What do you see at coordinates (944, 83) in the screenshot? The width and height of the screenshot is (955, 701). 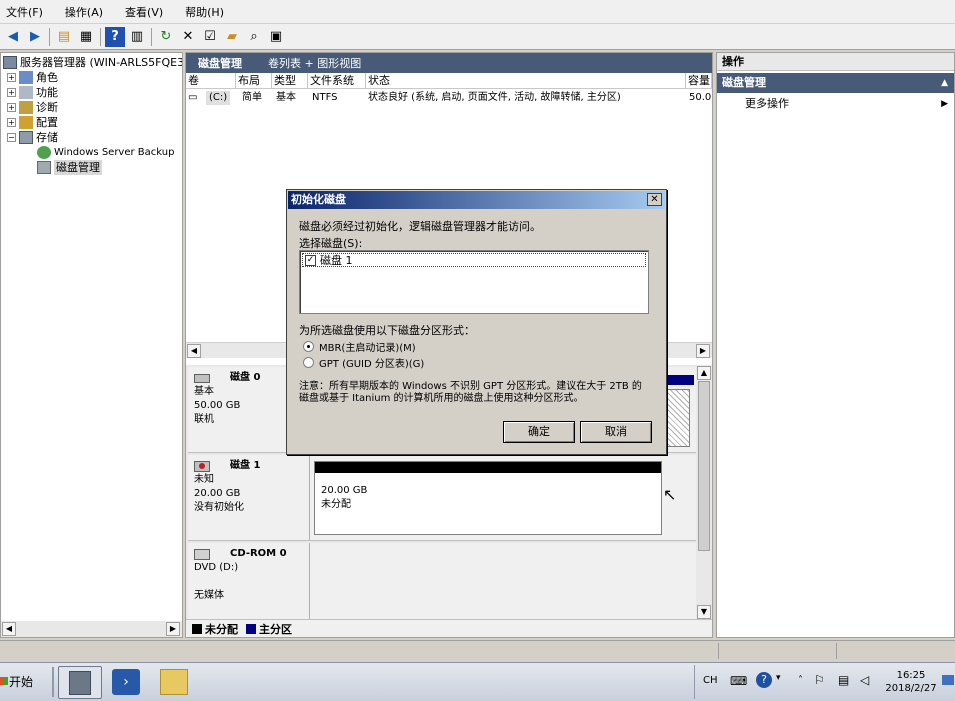 I see `collapse-icon: ▲` at bounding box center [944, 83].